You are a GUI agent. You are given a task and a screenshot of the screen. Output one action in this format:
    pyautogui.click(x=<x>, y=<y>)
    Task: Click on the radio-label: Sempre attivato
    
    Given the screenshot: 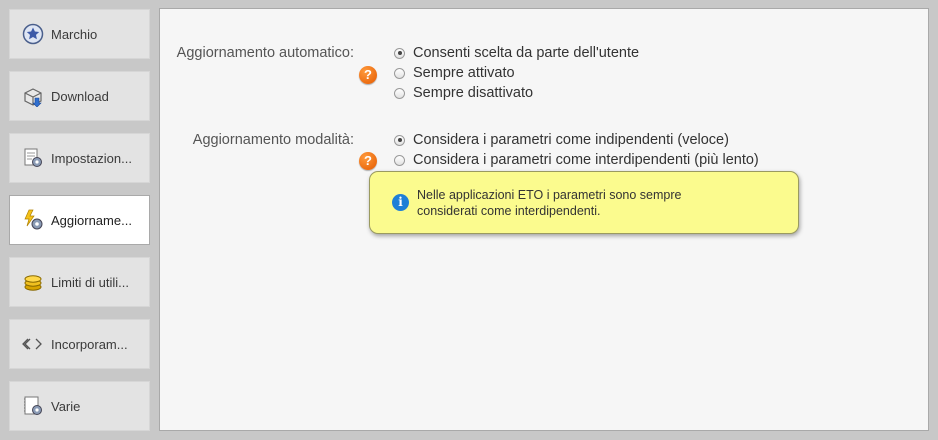 What is the action you would take?
    pyautogui.click(x=464, y=73)
    